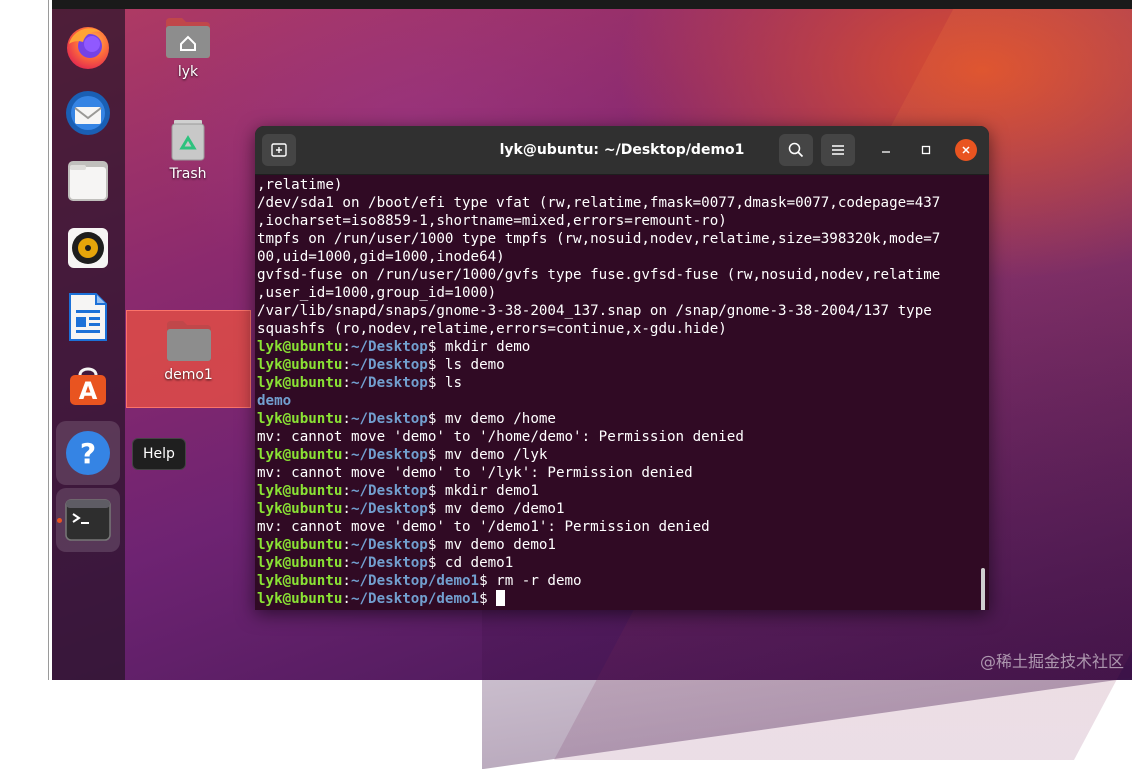 Image resolution: width=1132 pixels, height=769 pixels. I want to click on terminal-scrollbar, so click(983, 589).